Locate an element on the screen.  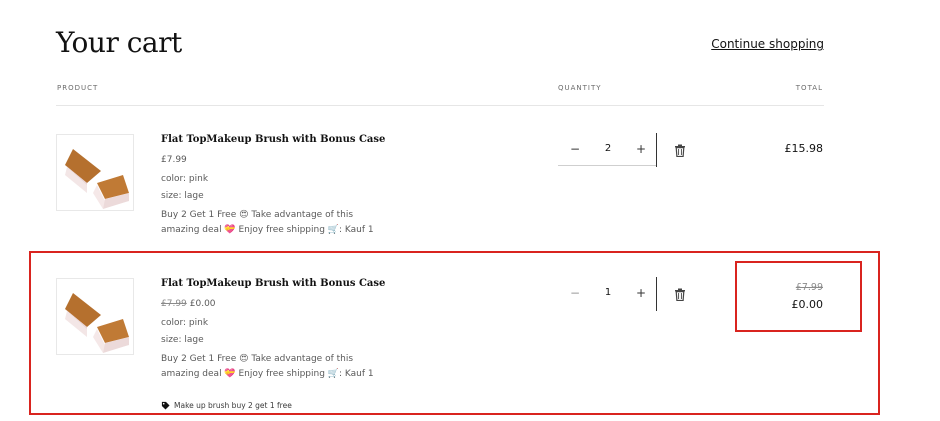
page-title: Your cart is located at coordinates (119, 42).